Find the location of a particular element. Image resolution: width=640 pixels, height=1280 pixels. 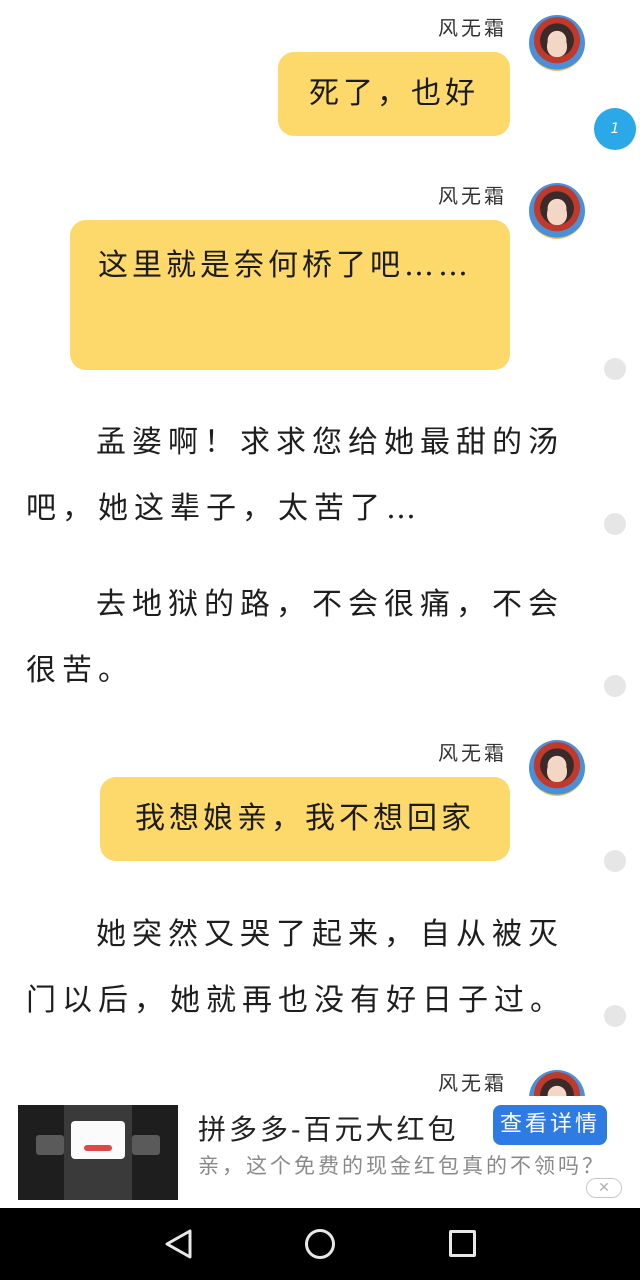

system-navigation-bar is located at coordinates (320, 1244).